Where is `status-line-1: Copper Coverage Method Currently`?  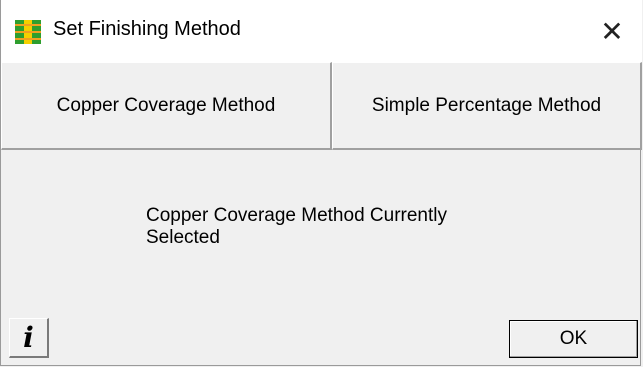
status-line-1: Copper Coverage Method Currently is located at coordinates (296, 215).